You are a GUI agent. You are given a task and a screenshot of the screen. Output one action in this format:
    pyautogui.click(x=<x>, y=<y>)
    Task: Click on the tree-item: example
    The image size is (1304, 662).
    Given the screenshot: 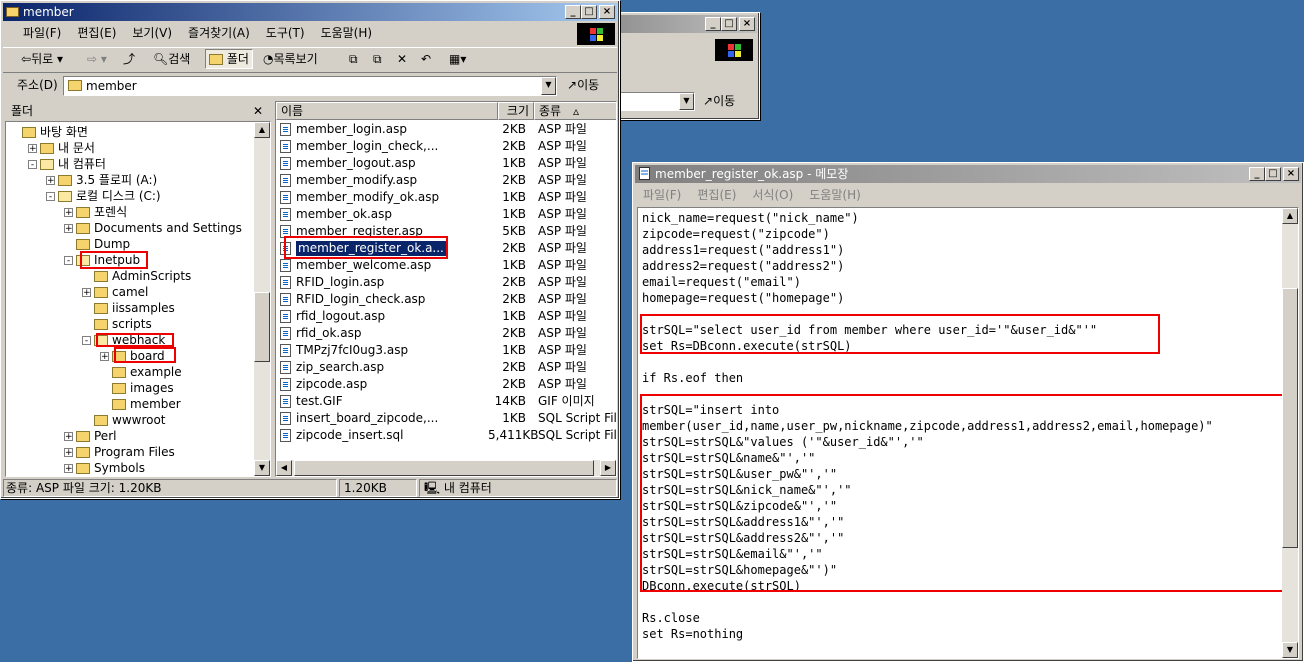 What is the action you would take?
    pyautogui.click(x=141, y=372)
    